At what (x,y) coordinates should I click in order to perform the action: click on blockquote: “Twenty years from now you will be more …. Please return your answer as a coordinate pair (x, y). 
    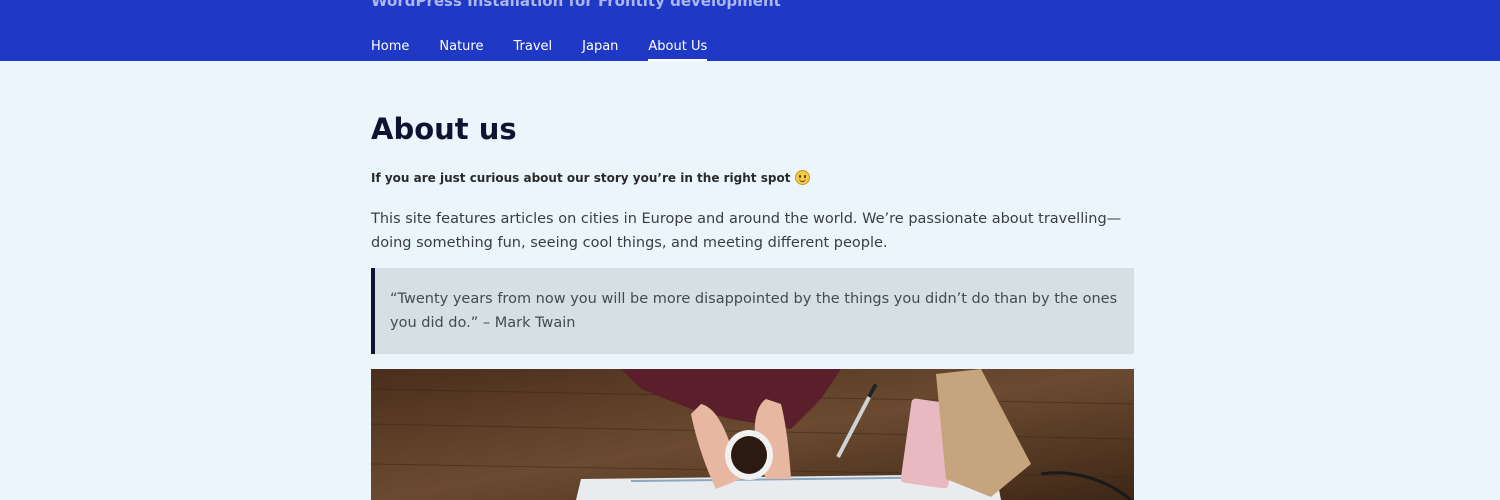
    Looking at the image, I should click on (752, 311).